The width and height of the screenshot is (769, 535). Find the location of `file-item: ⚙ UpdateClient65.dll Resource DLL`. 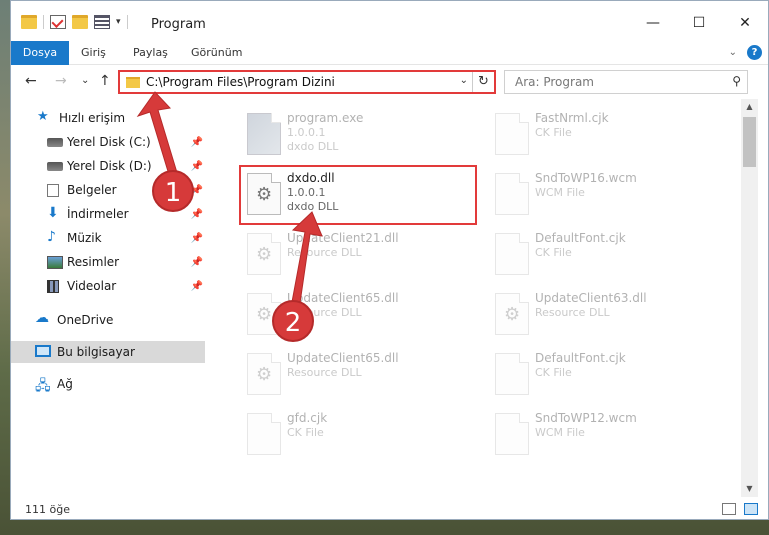

file-item: ⚙ UpdateClient65.dll Resource DLL is located at coordinates (357, 377).